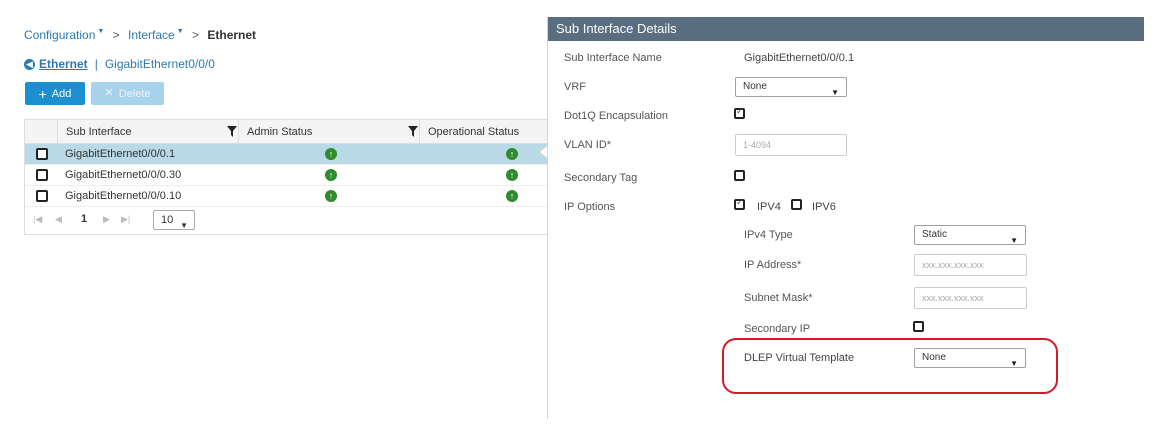 The height and width of the screenshot is (437, 1157). Describe the element at coordinates (796, 204) in the screenshot. I see `ipv6-checkbox` at that location.